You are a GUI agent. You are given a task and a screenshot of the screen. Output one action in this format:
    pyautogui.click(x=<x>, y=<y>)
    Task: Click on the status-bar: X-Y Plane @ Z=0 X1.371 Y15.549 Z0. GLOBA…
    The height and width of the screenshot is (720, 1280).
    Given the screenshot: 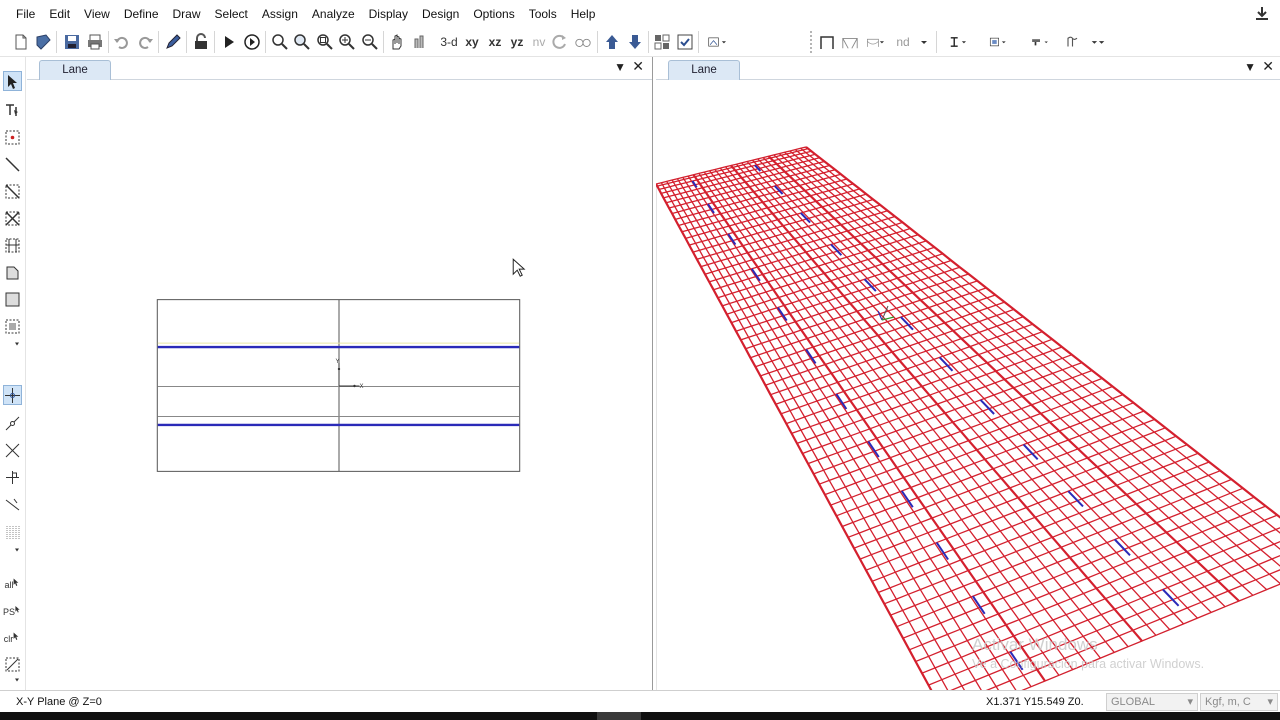 What is the action you would take?
    pyautogui.click(x=640, y=701)
    